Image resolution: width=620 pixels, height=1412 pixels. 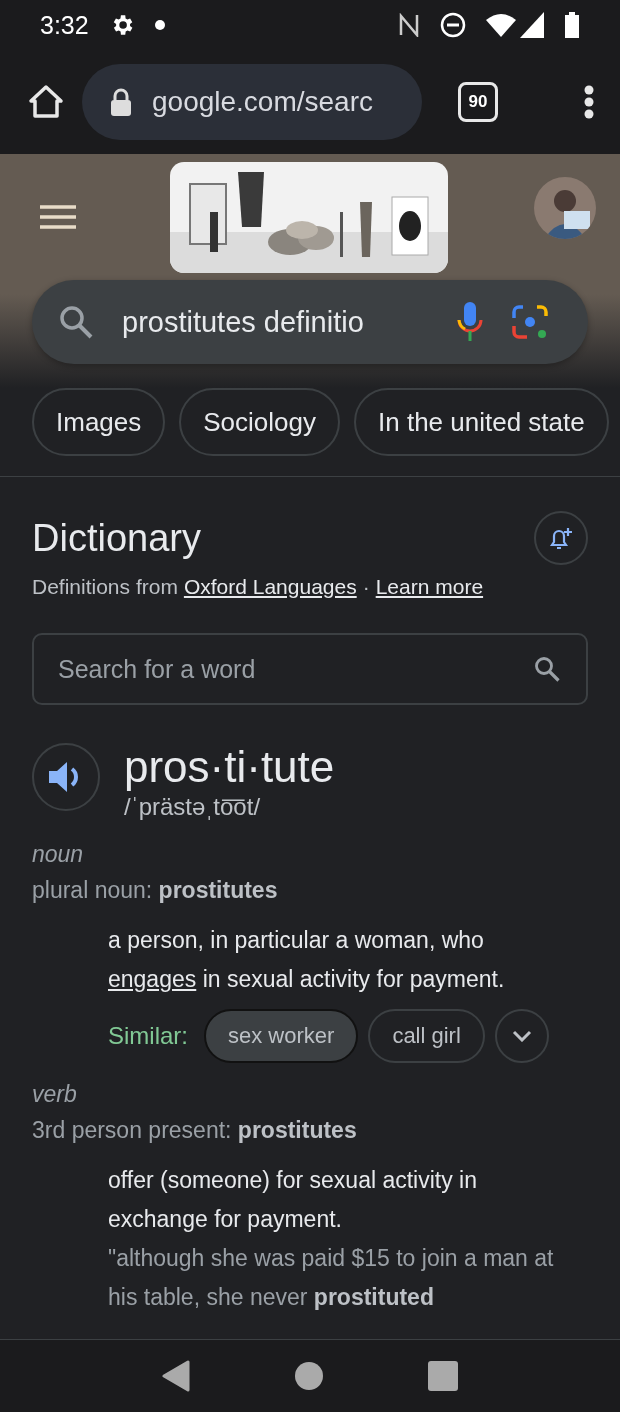 I want to click on recents-icon, so click(x=442, y=1376).